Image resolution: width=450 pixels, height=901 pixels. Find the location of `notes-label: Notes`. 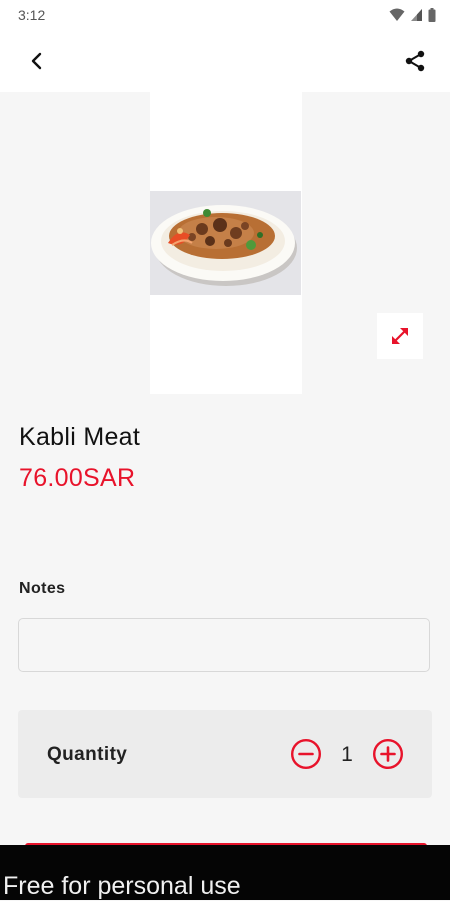

notes-label: Notes is located at coordinates (42, 588).